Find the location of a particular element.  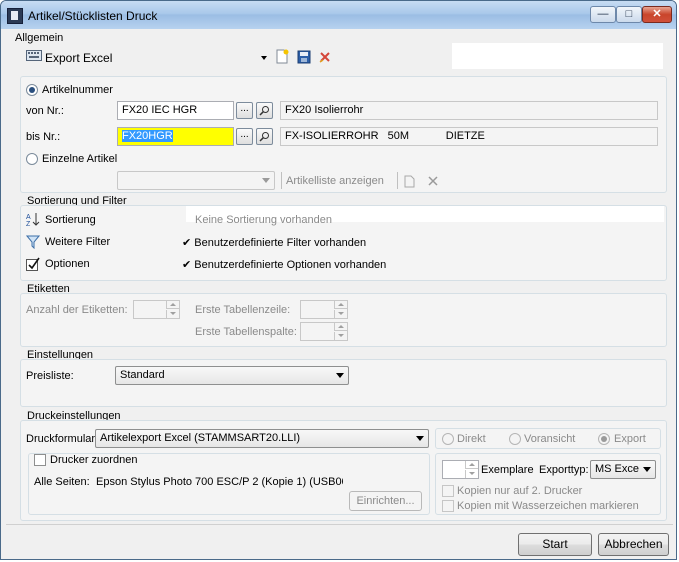

preisliste-label: Preisliste: is located at coordinates (50, 376).